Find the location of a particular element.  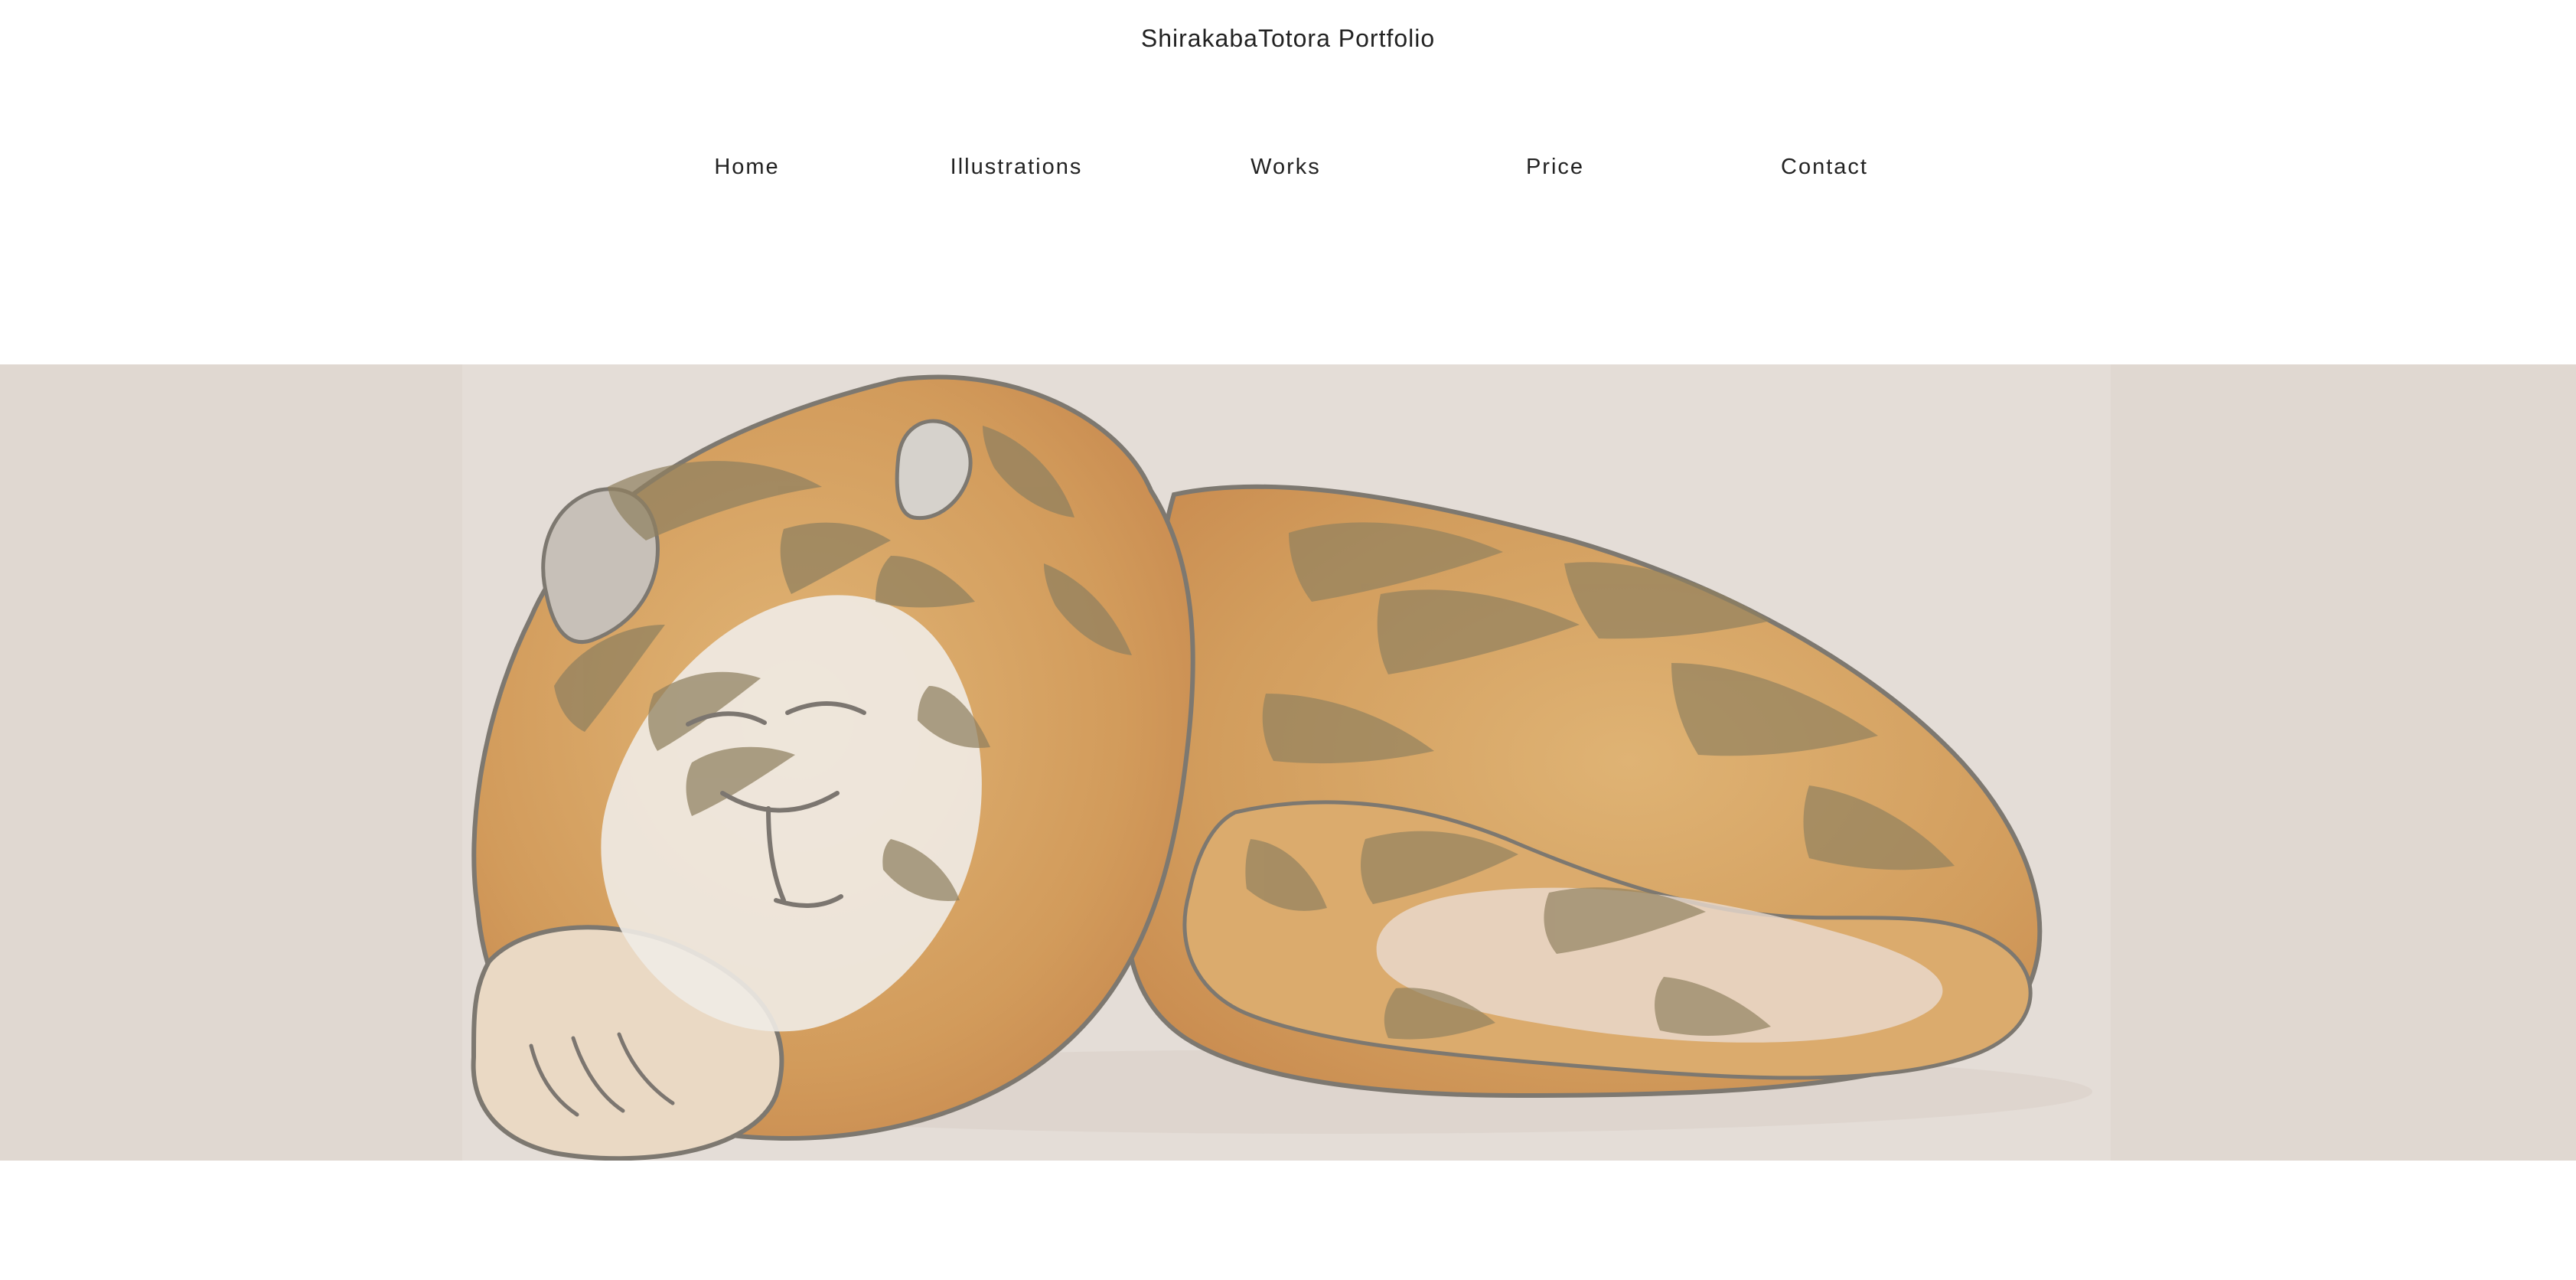

page-bottom-space is located at coordinates (1288, 1220).